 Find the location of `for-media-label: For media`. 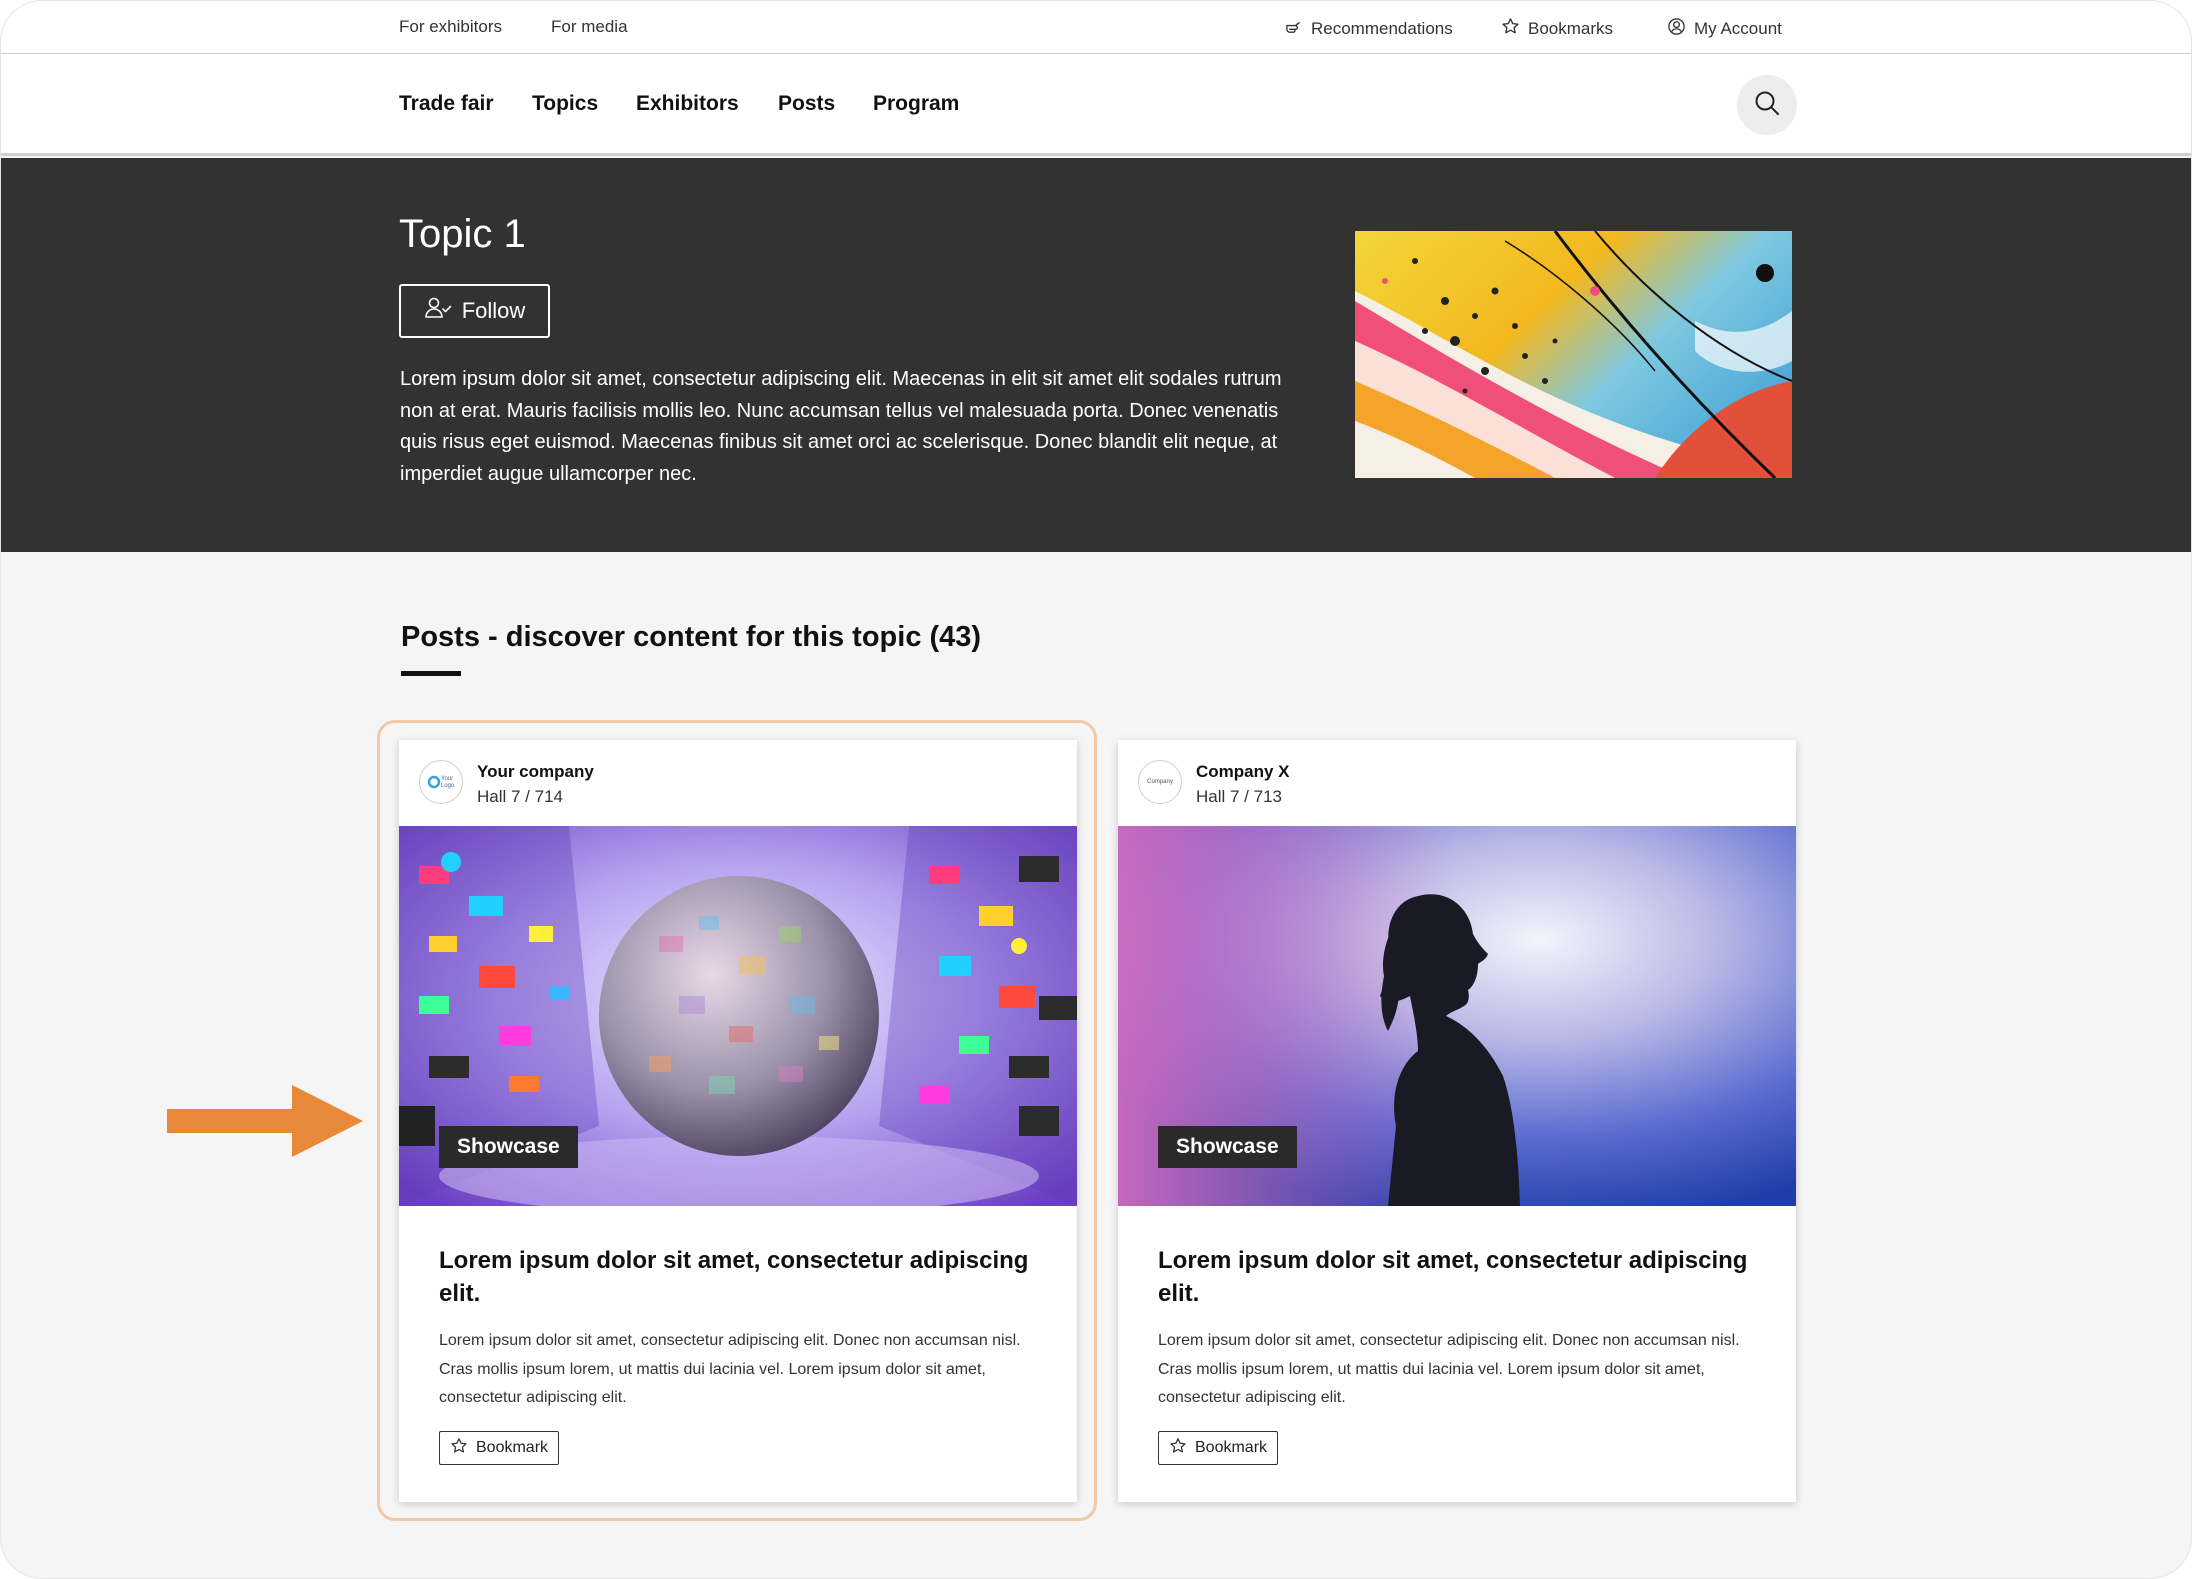

for-media-label: For media is located at coordinates (589, 26).